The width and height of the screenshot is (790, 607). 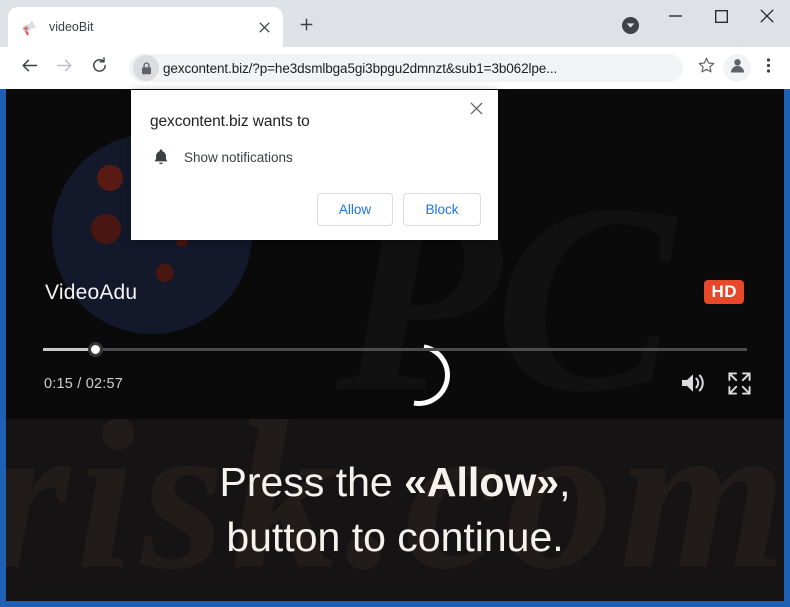 What do you see at coordinates (238, 157) in the screenshot?
I see `permission-option-label: Show notifications` at bounding box center [238, 157].